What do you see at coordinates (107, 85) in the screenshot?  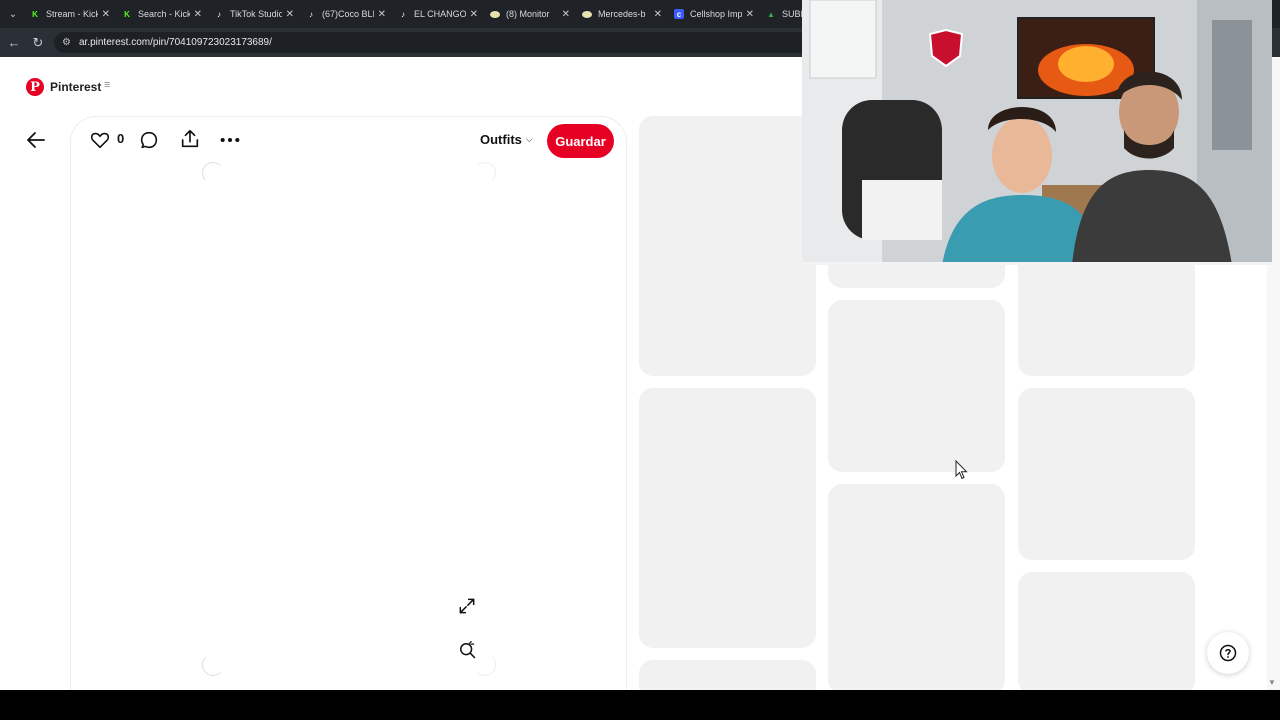 I see `menu-icon: ≡` at bounding box center [107, 85].